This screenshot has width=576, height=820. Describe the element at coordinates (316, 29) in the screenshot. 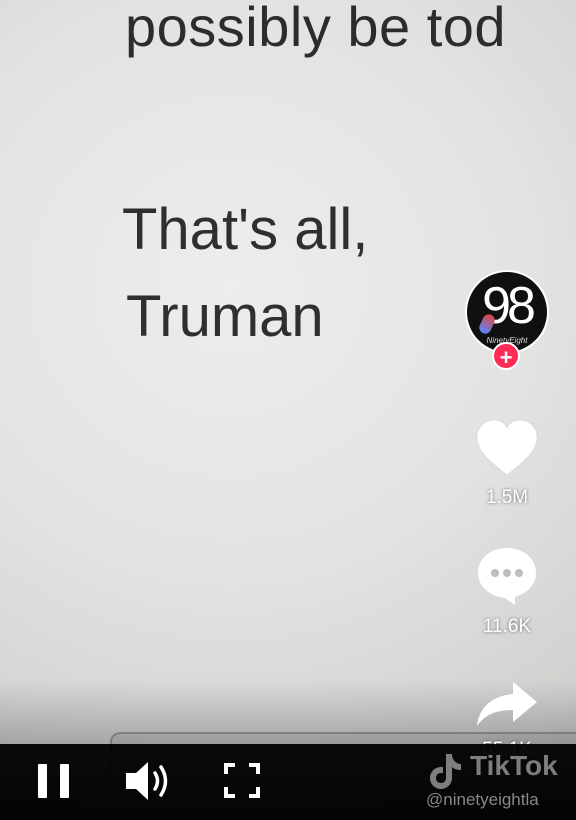

I see `video-text-line-1: possibly be tod` at that location.